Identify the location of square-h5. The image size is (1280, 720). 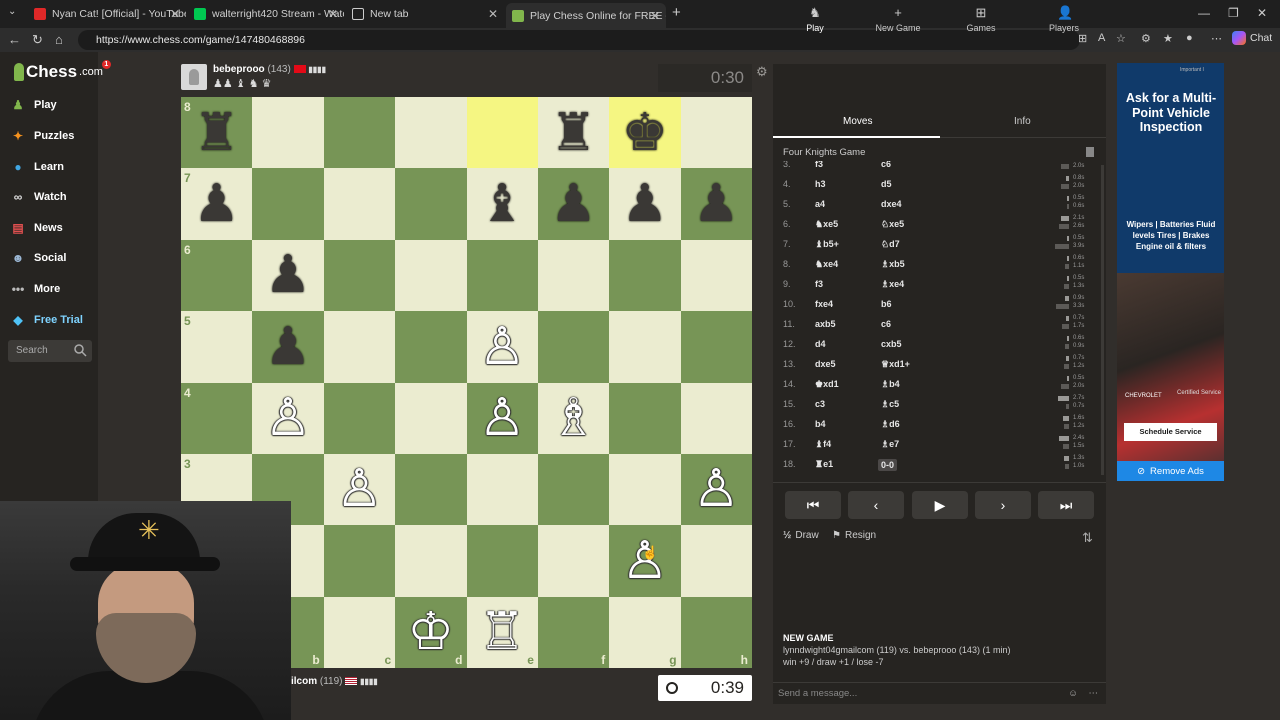
(716, 347).